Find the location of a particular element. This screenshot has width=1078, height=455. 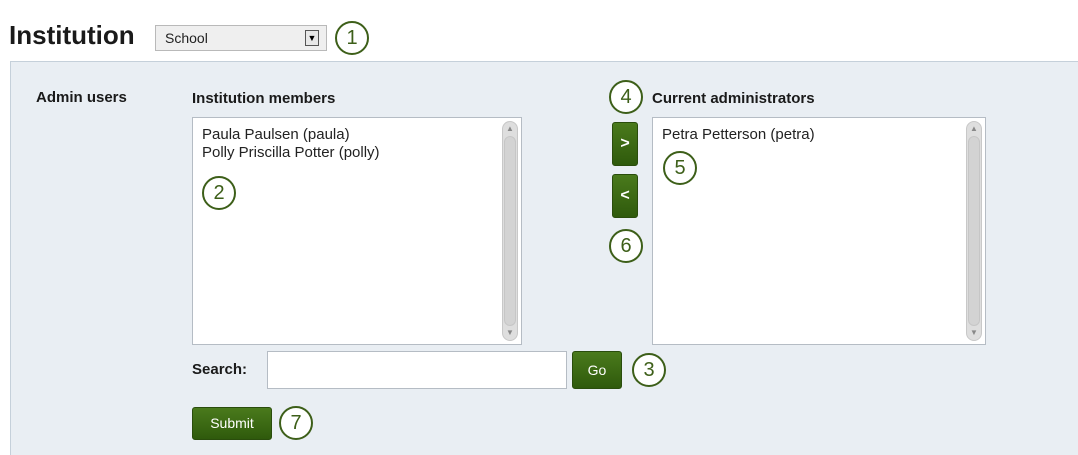

callout-6: 6 is located at coordinates (626, 246).